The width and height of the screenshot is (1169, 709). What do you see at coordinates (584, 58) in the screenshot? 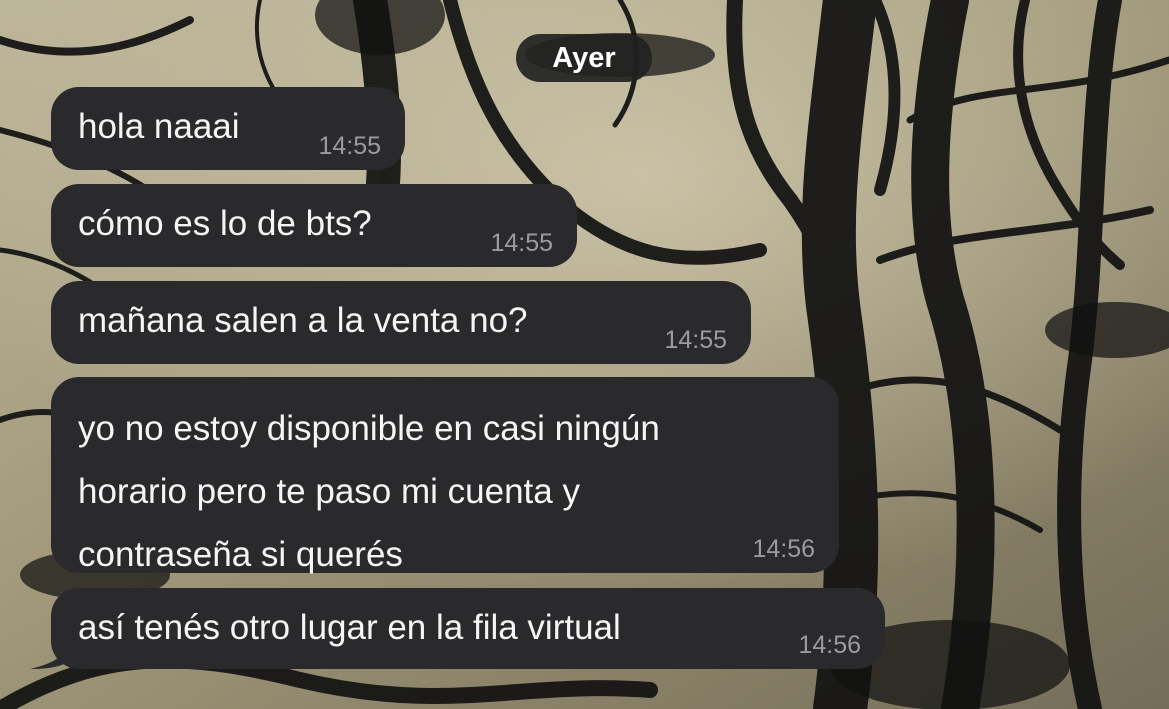
I see `date-separator: Ayer` at bounding box center [584, 58].